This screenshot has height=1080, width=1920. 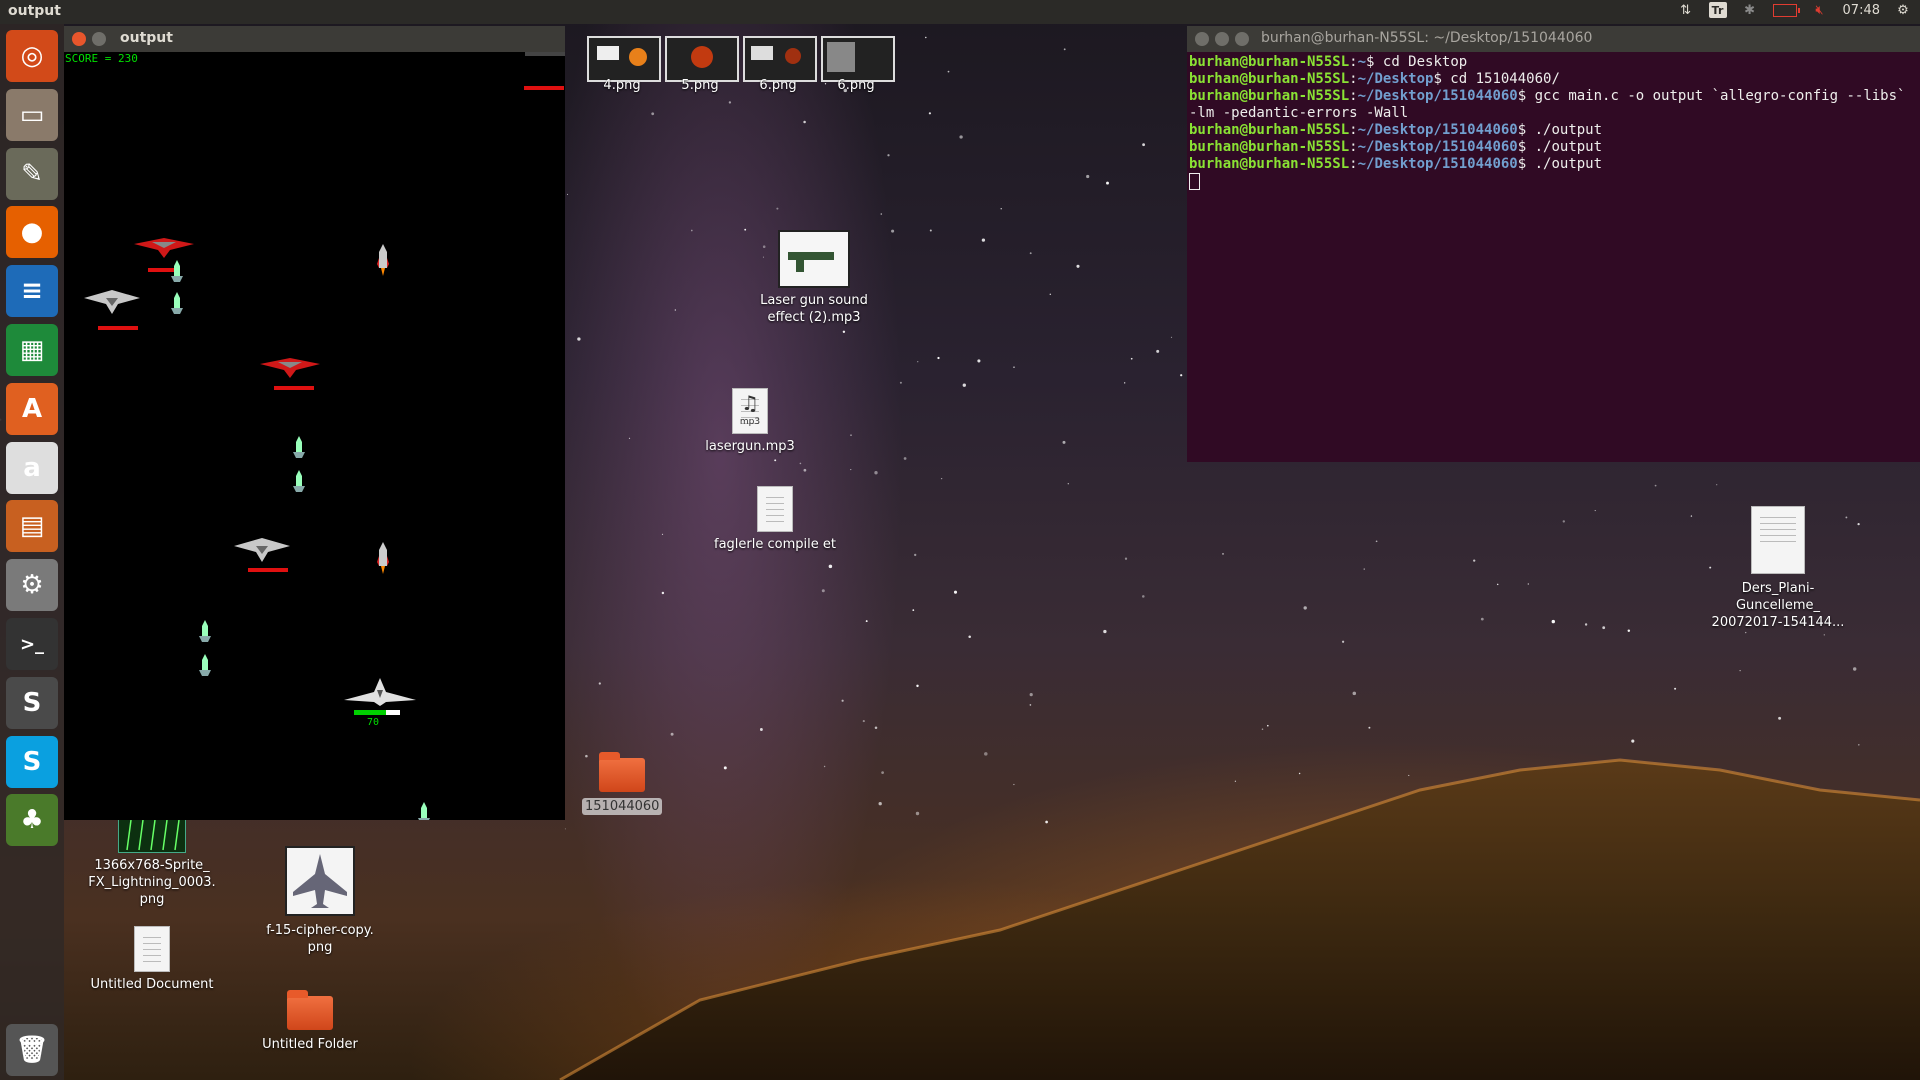 I want to click on system-settings-icon: ⚙, so click(x=32, y=585).